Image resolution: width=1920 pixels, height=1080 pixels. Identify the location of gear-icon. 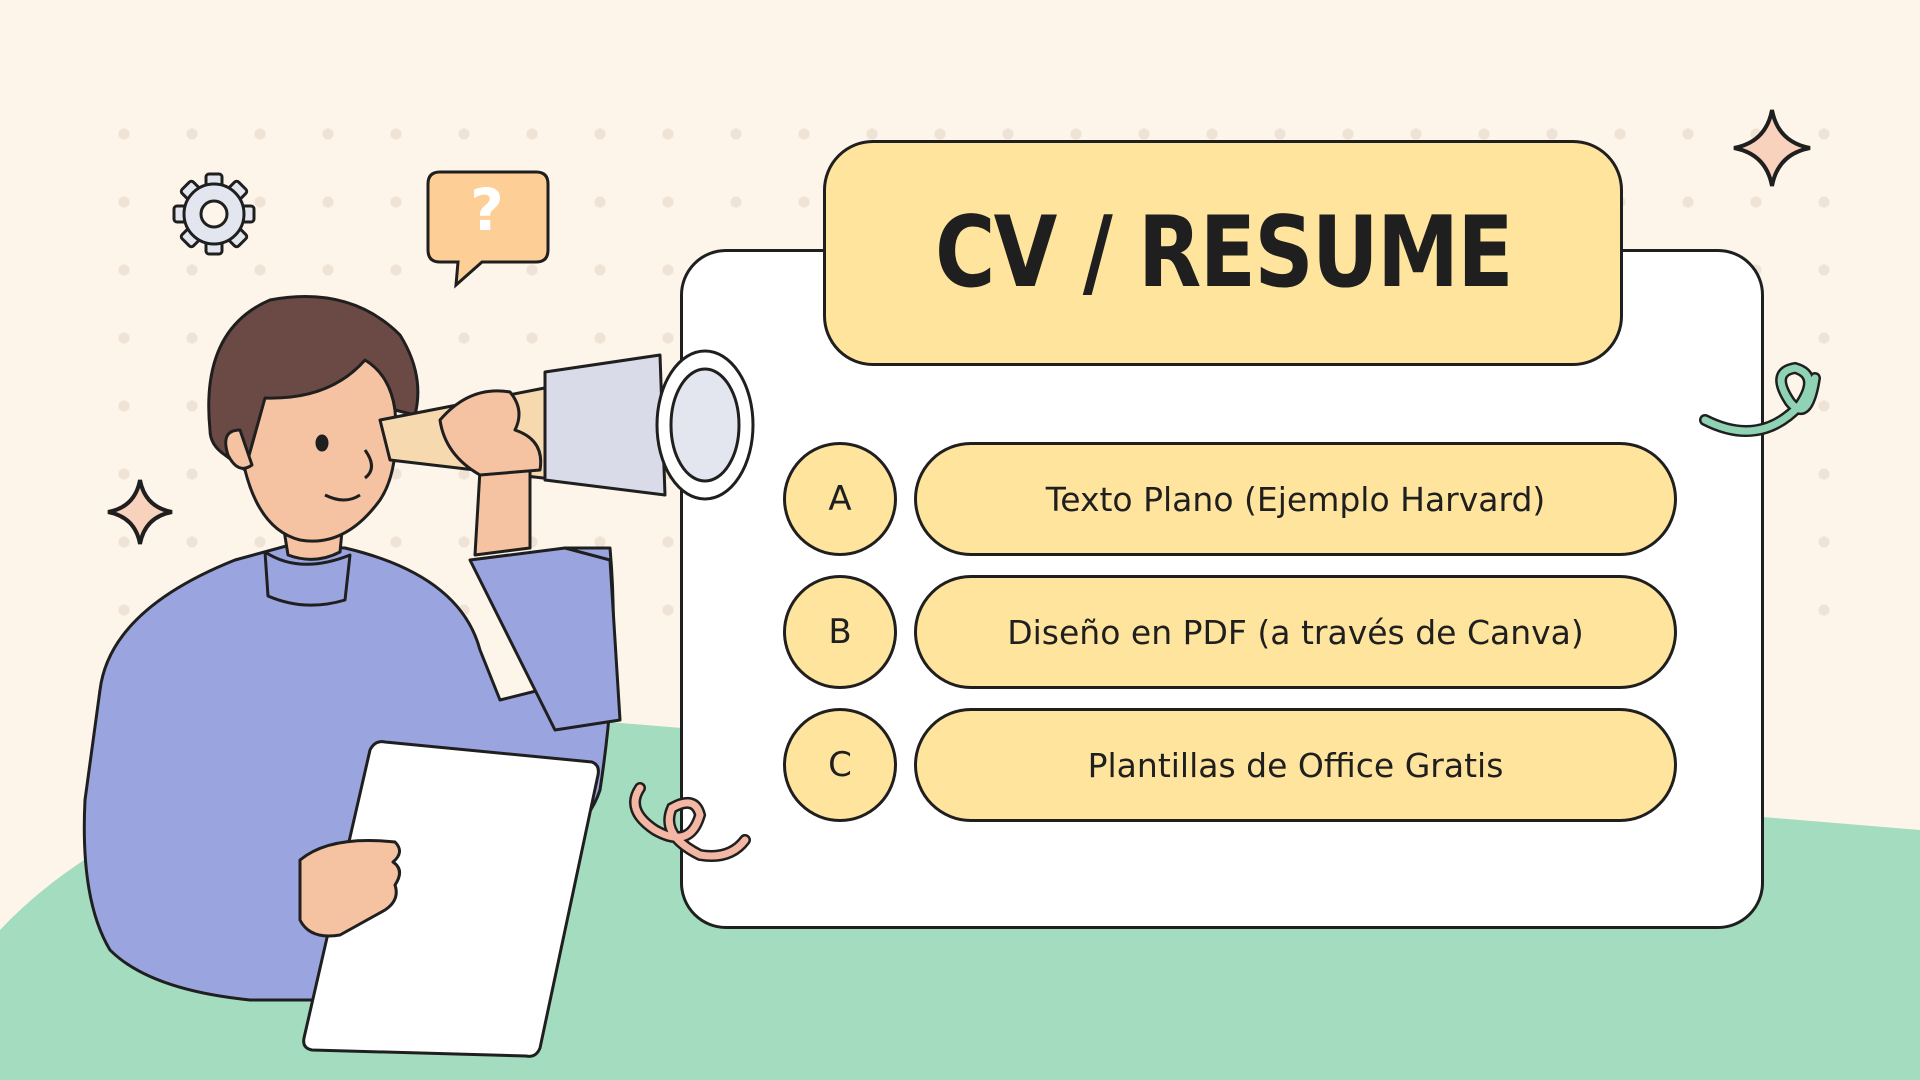
(214, 214).